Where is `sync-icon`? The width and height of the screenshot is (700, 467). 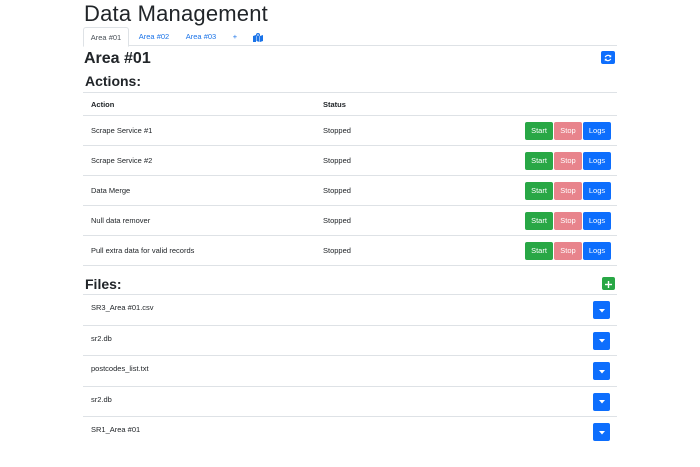
sync-icon is located at coordinates (608, 58).